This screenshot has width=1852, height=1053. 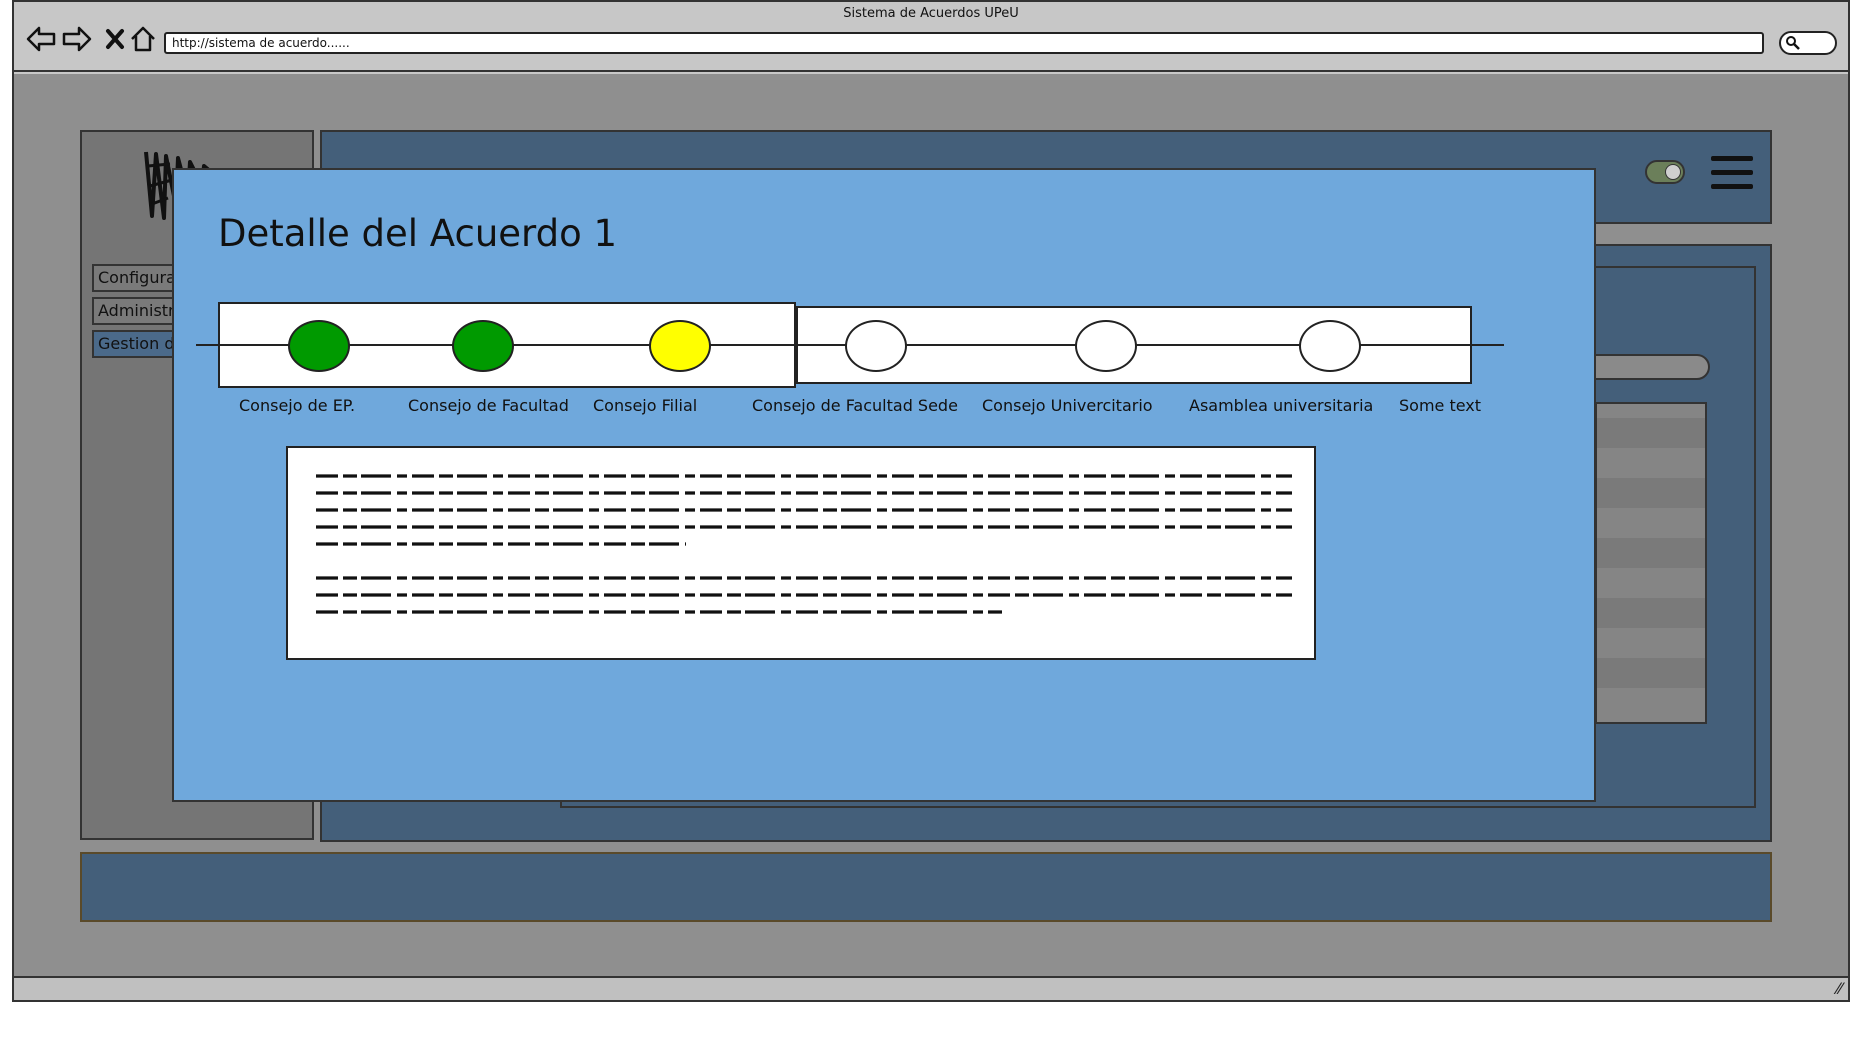 What do you see at coordinates (297, 405) in the screenshot?
I see `step-label: Consejo de EP.` at bounding box center [297, 405].